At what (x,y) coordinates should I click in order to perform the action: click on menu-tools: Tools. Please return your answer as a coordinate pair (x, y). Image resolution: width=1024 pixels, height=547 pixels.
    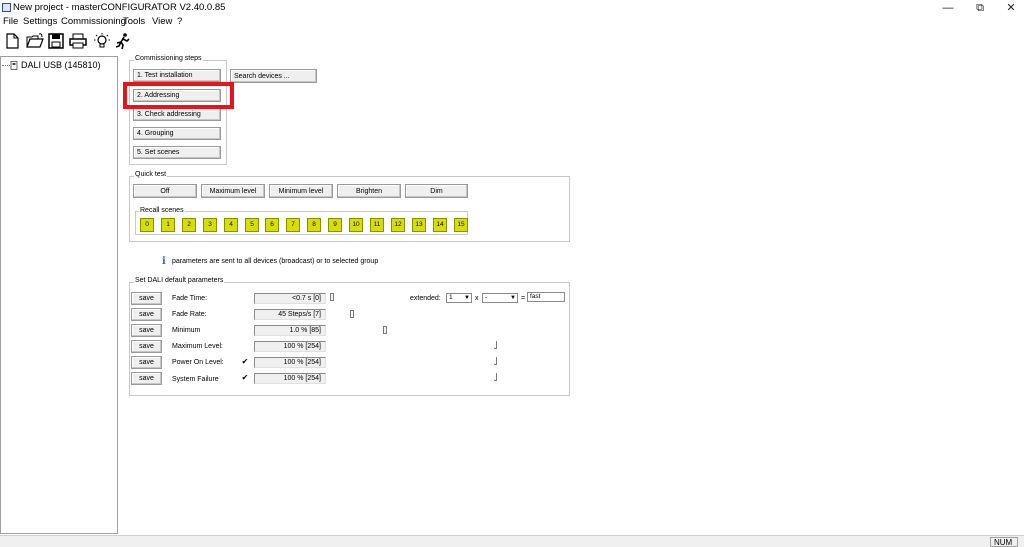
    Looking at the image, I should click on (134, 22).